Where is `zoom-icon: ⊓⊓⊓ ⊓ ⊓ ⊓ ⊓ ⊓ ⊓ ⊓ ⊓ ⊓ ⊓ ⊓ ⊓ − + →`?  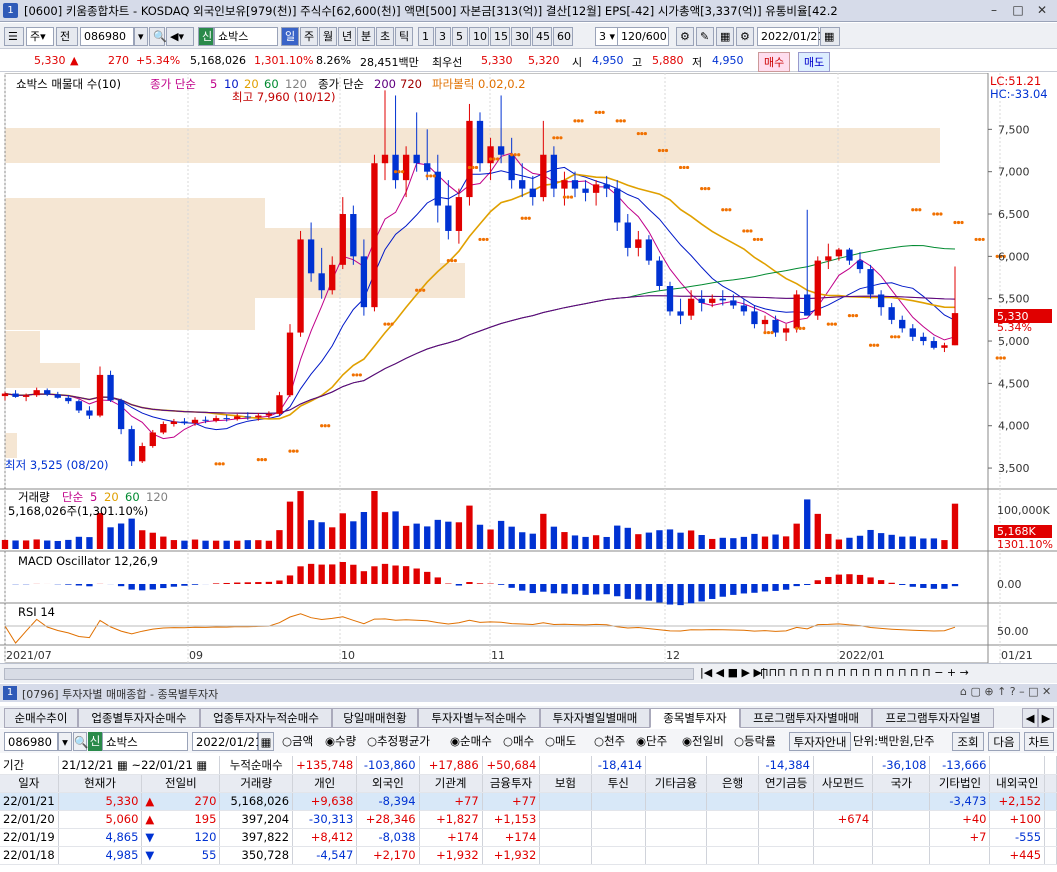 zoom-icon: ⊓⊓⊓ ⊓ ⊓ ⊓ ⊓ ⊓ ⊓ ⊓ ⊓ ⊓ ⊓ ⊓ ⊓ − + → is located at coordinates (864, 672).